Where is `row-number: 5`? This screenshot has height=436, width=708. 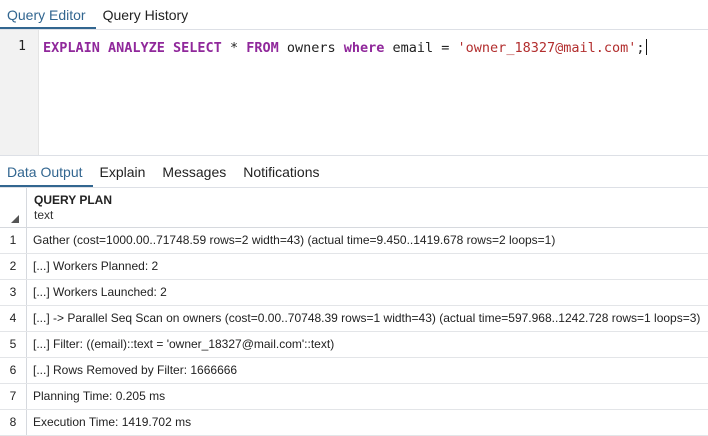
row-number: 5 is located at coordinates (13, 344).